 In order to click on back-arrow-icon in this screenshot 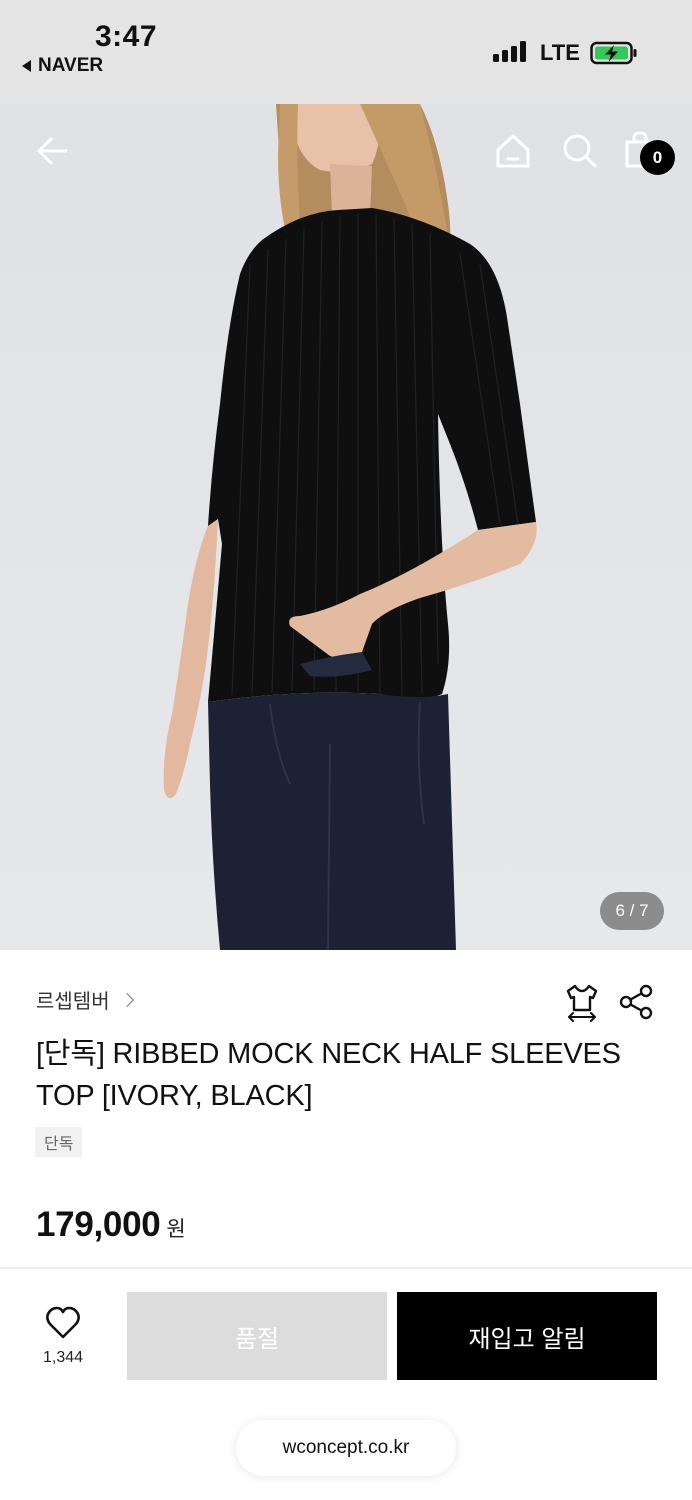, I will do `click(53, 151)`.